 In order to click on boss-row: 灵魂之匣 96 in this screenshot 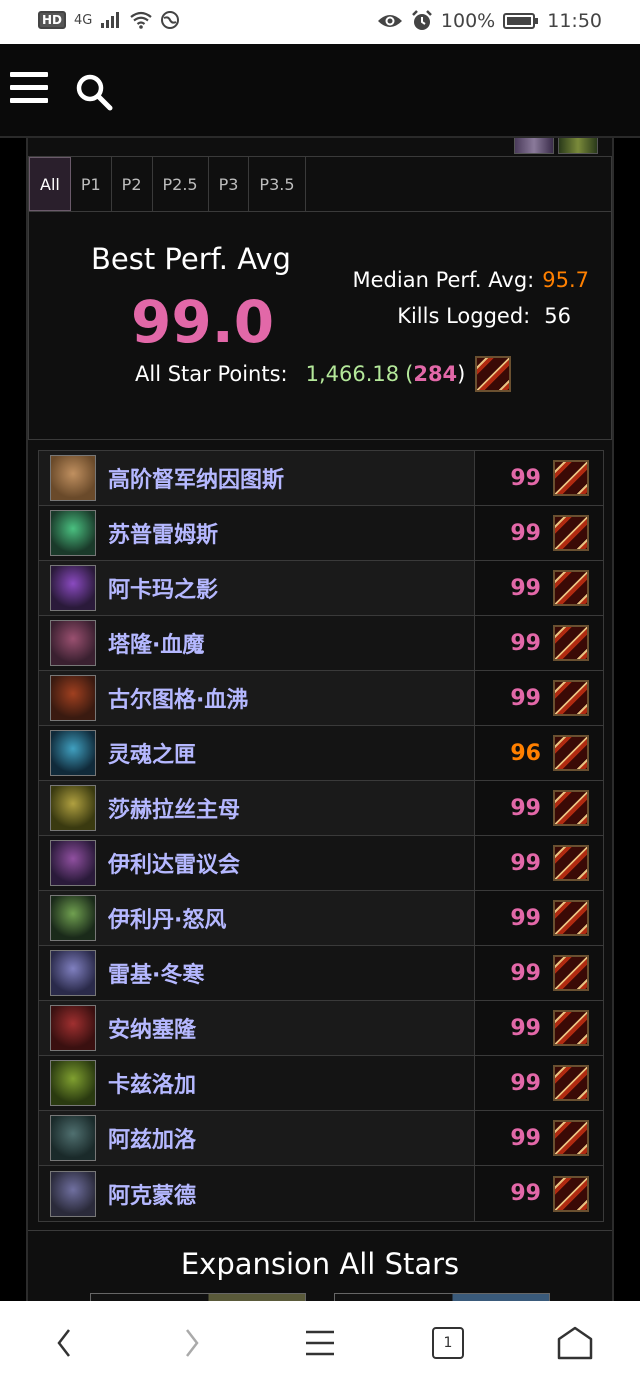, I will do `click(321, 753)`.